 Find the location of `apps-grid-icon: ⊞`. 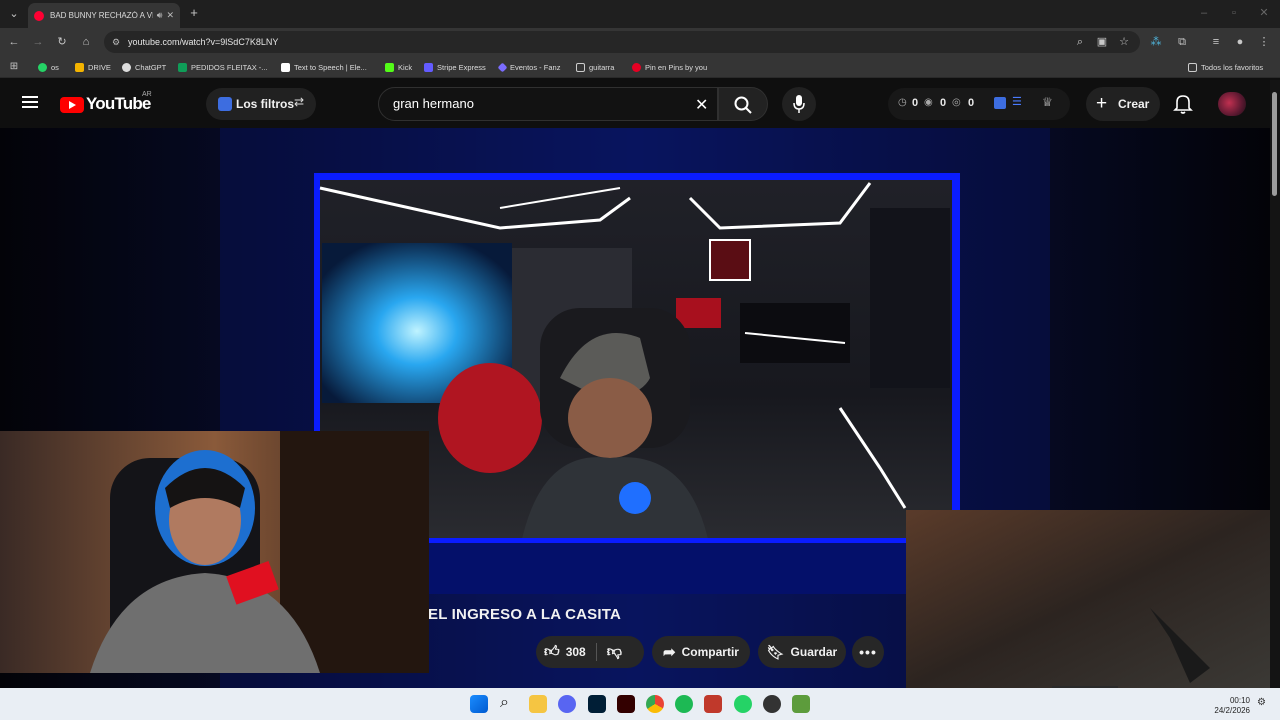

apps-grid-icon: ⊞ is located at coordinates (14, 67).